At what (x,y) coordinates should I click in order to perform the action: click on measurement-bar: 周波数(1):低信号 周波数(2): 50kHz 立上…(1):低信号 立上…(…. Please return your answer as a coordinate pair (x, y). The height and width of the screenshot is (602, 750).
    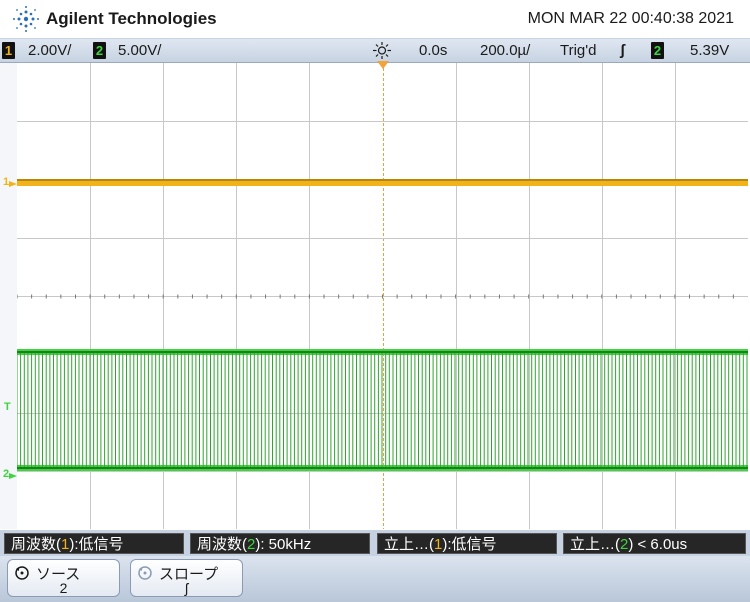
    Looking at the image, I should click on (375, 543).